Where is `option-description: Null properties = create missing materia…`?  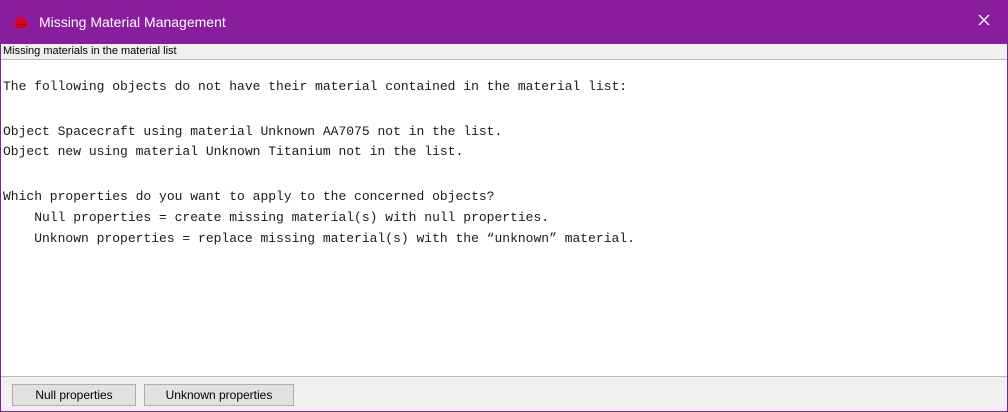 option-description: Null properties = create missing materia… is located at coordinates (276, 217).